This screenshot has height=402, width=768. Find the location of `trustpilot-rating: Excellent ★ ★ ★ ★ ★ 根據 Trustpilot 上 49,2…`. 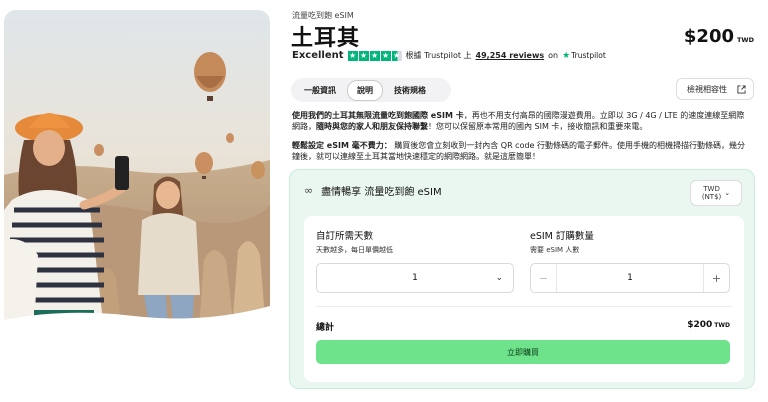

trustpilot-rating: Excellent ★ ★ ★ ★ ★ 根據 Trustpilot 上 49,2… is located at coordinates (449, 55).